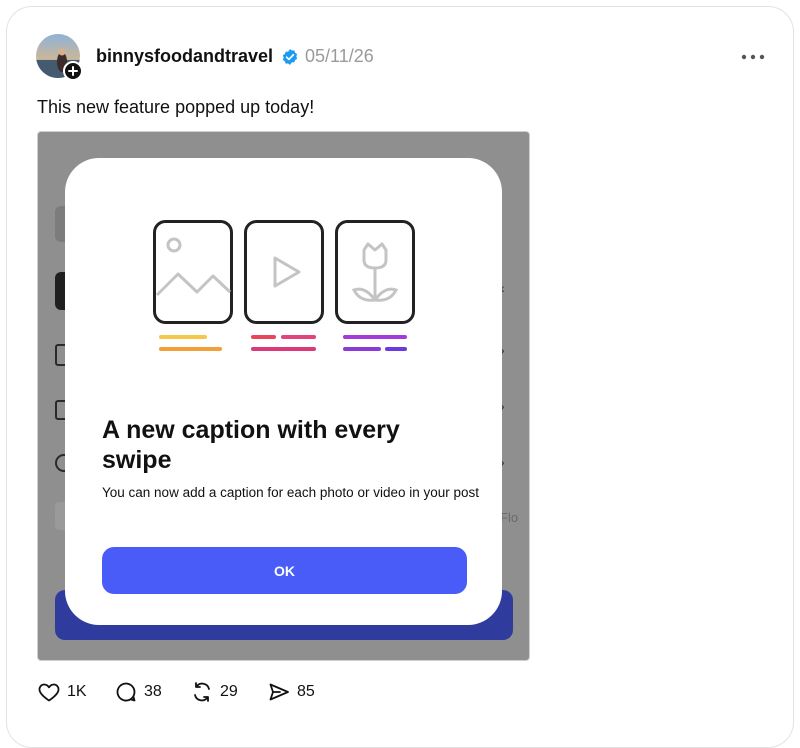  What do you see at coordinates (291, 692) in the screenshot?
I see `share-button: 85` at bounding box center [291, 692].